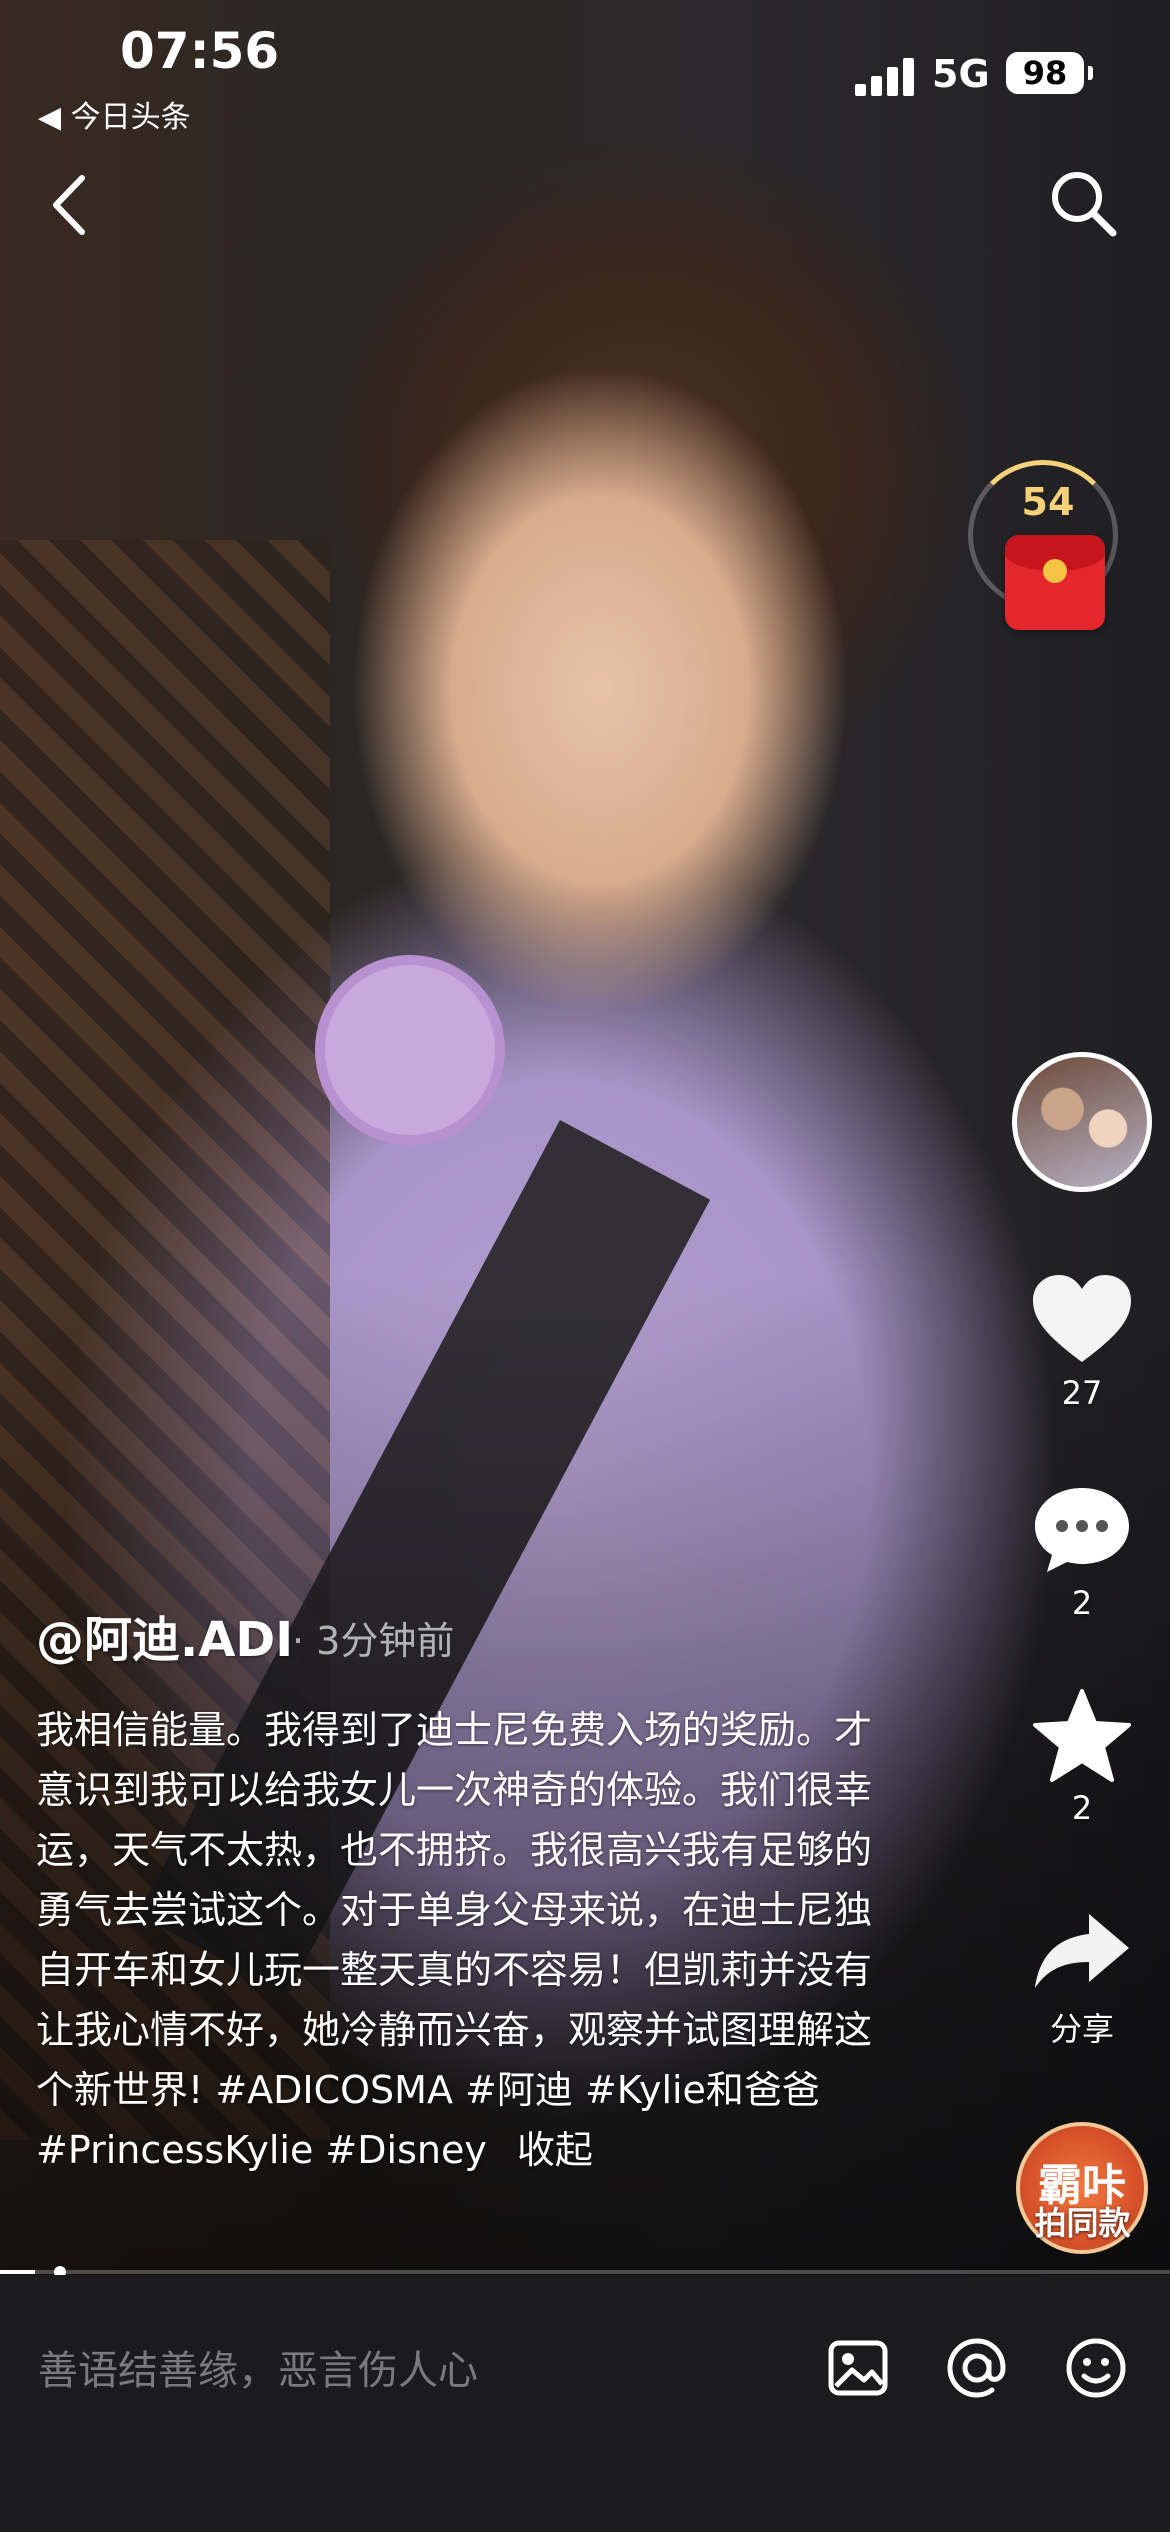 The height and width of the screenshot is (2532, 1170). Describe the element at coordinates (1082, 1318) in the screenshot. I see `heart-icon` at that location.